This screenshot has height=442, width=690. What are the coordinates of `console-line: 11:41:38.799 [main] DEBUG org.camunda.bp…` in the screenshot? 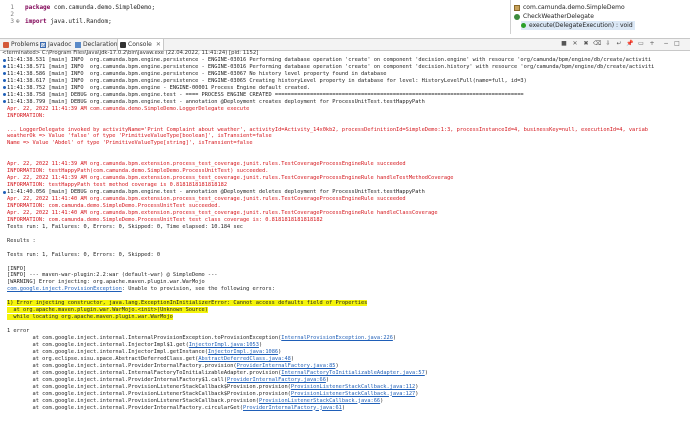 It's located at (216, 102).